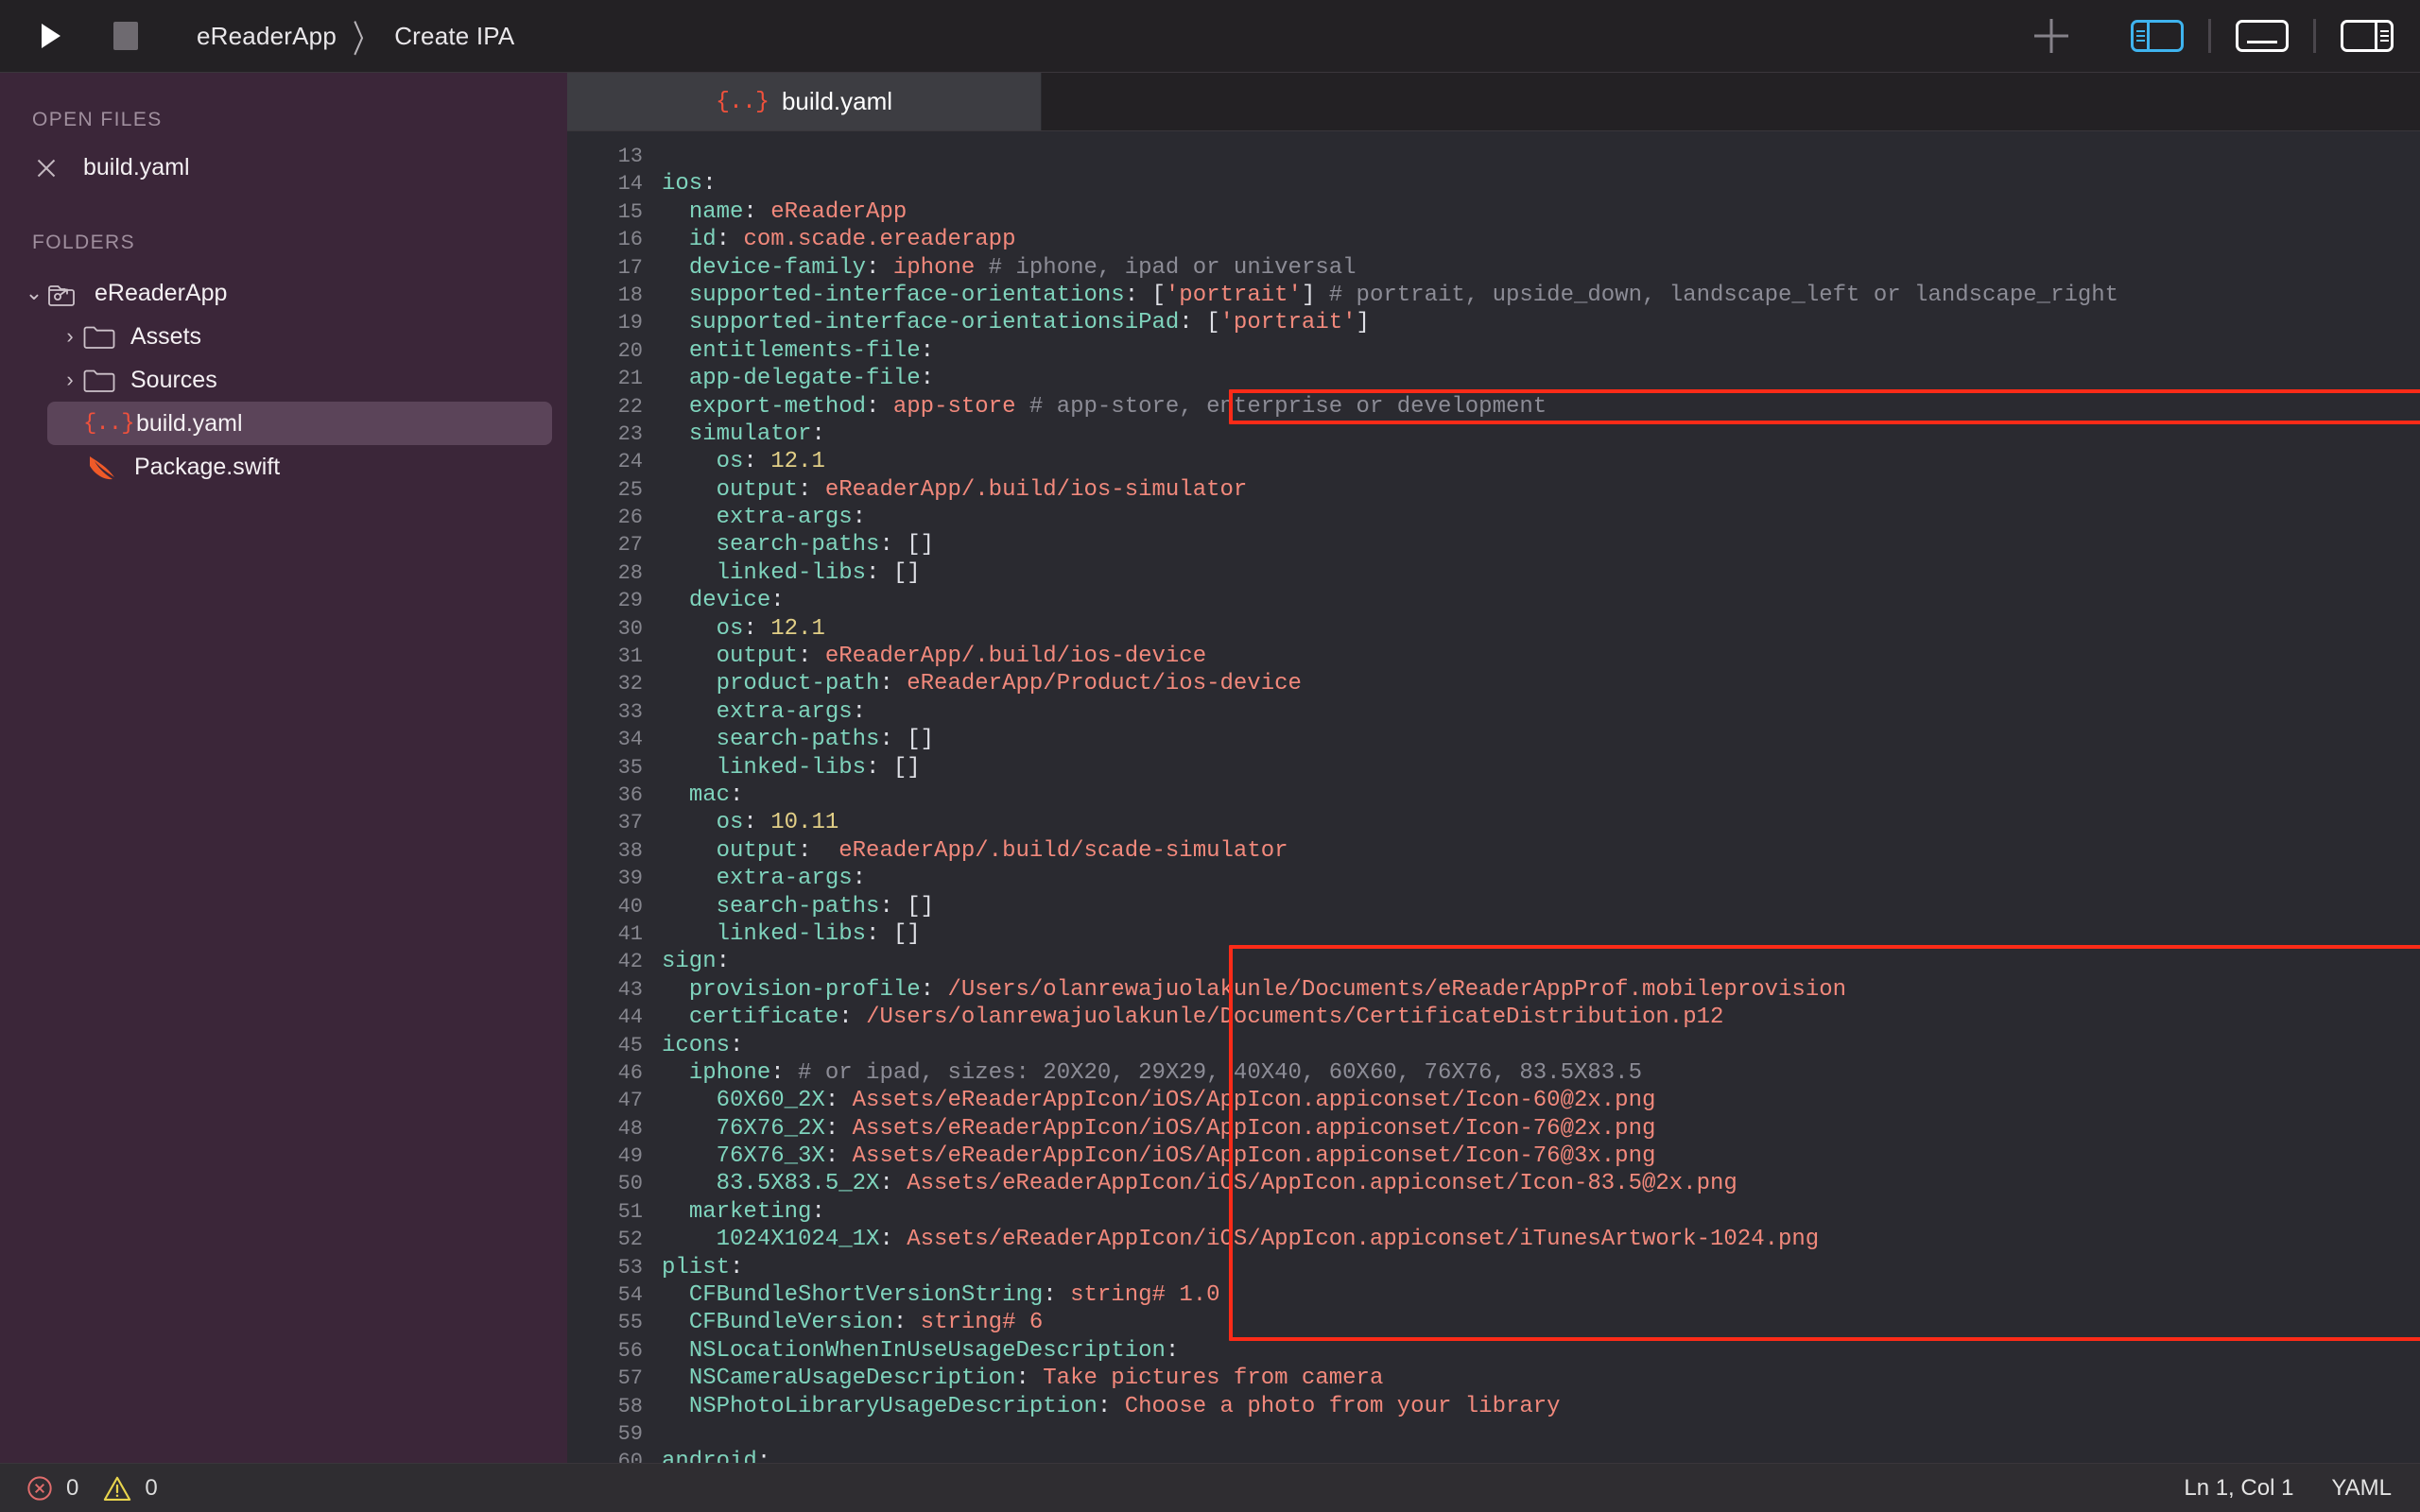  I want to click on line-number: 51, so click(630, 1211).